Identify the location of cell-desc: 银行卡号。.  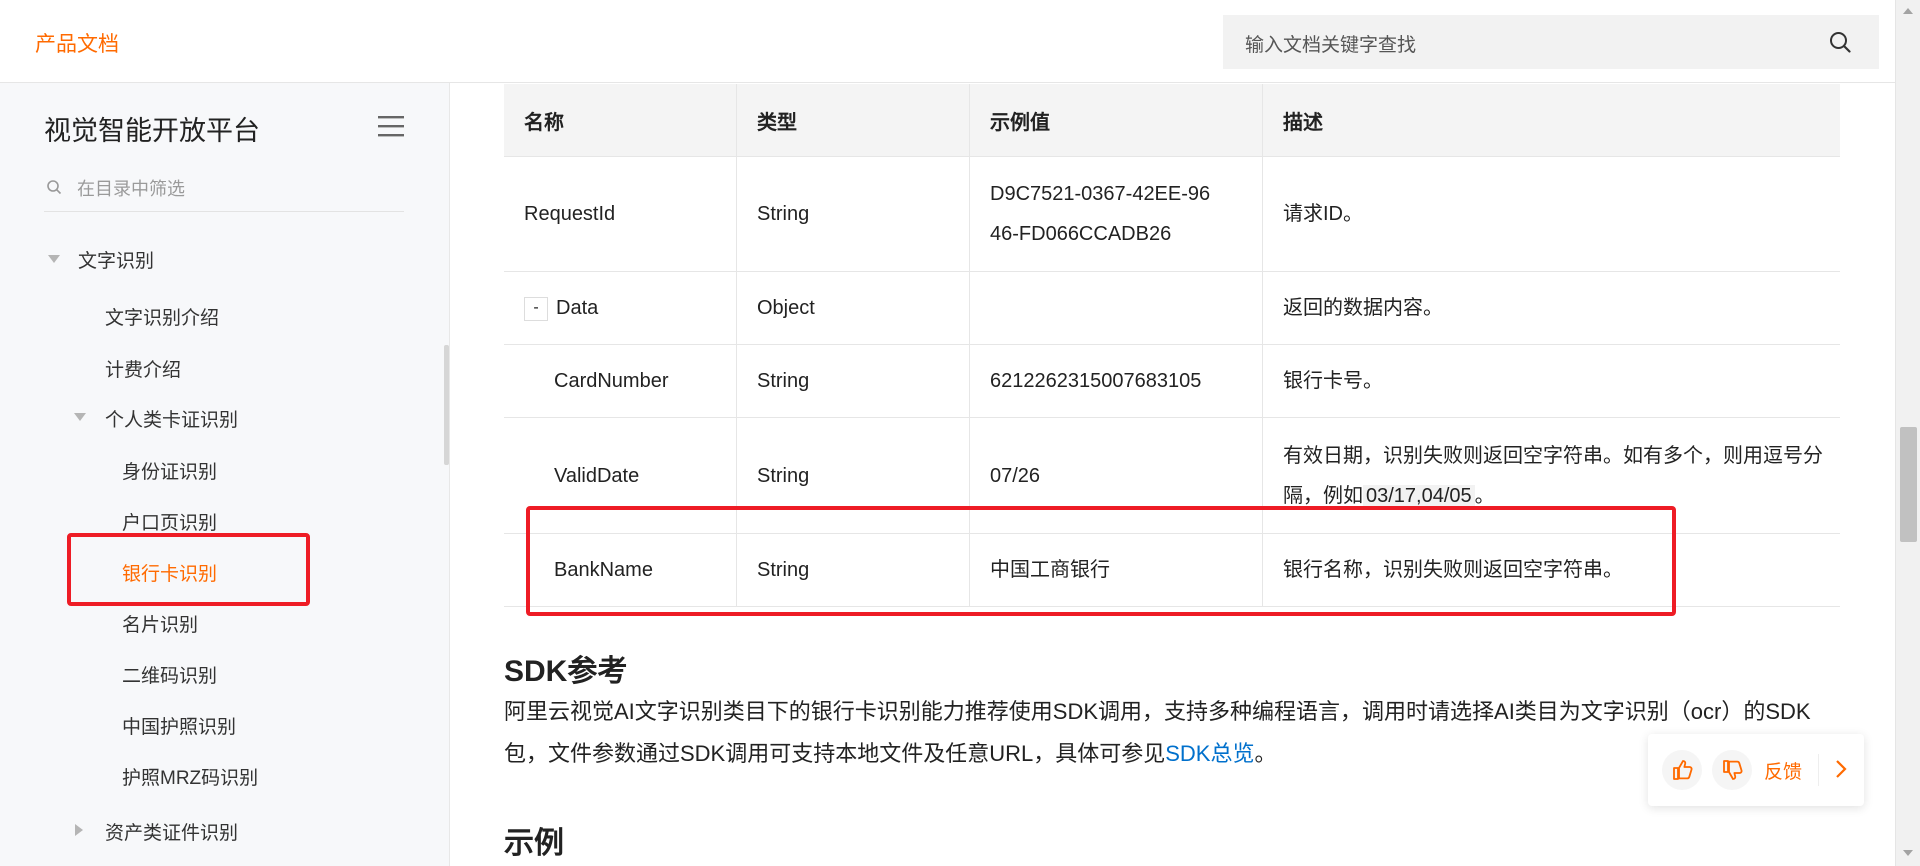
(1551, 381).